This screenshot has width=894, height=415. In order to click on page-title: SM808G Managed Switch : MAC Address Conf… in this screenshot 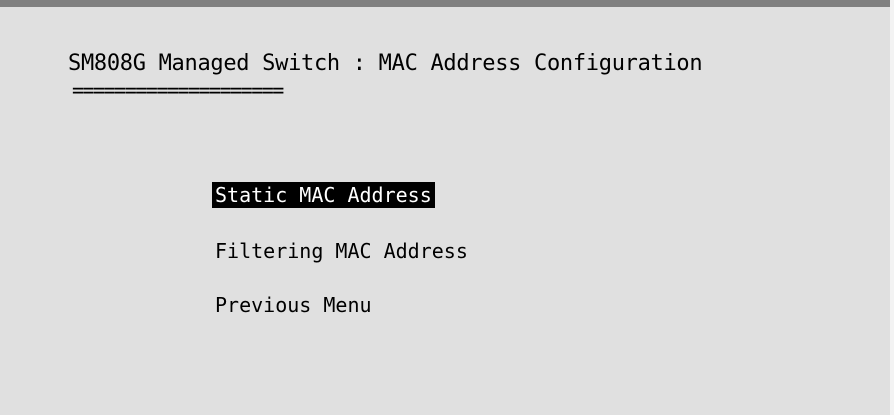, I will do `click(385, 63)`.